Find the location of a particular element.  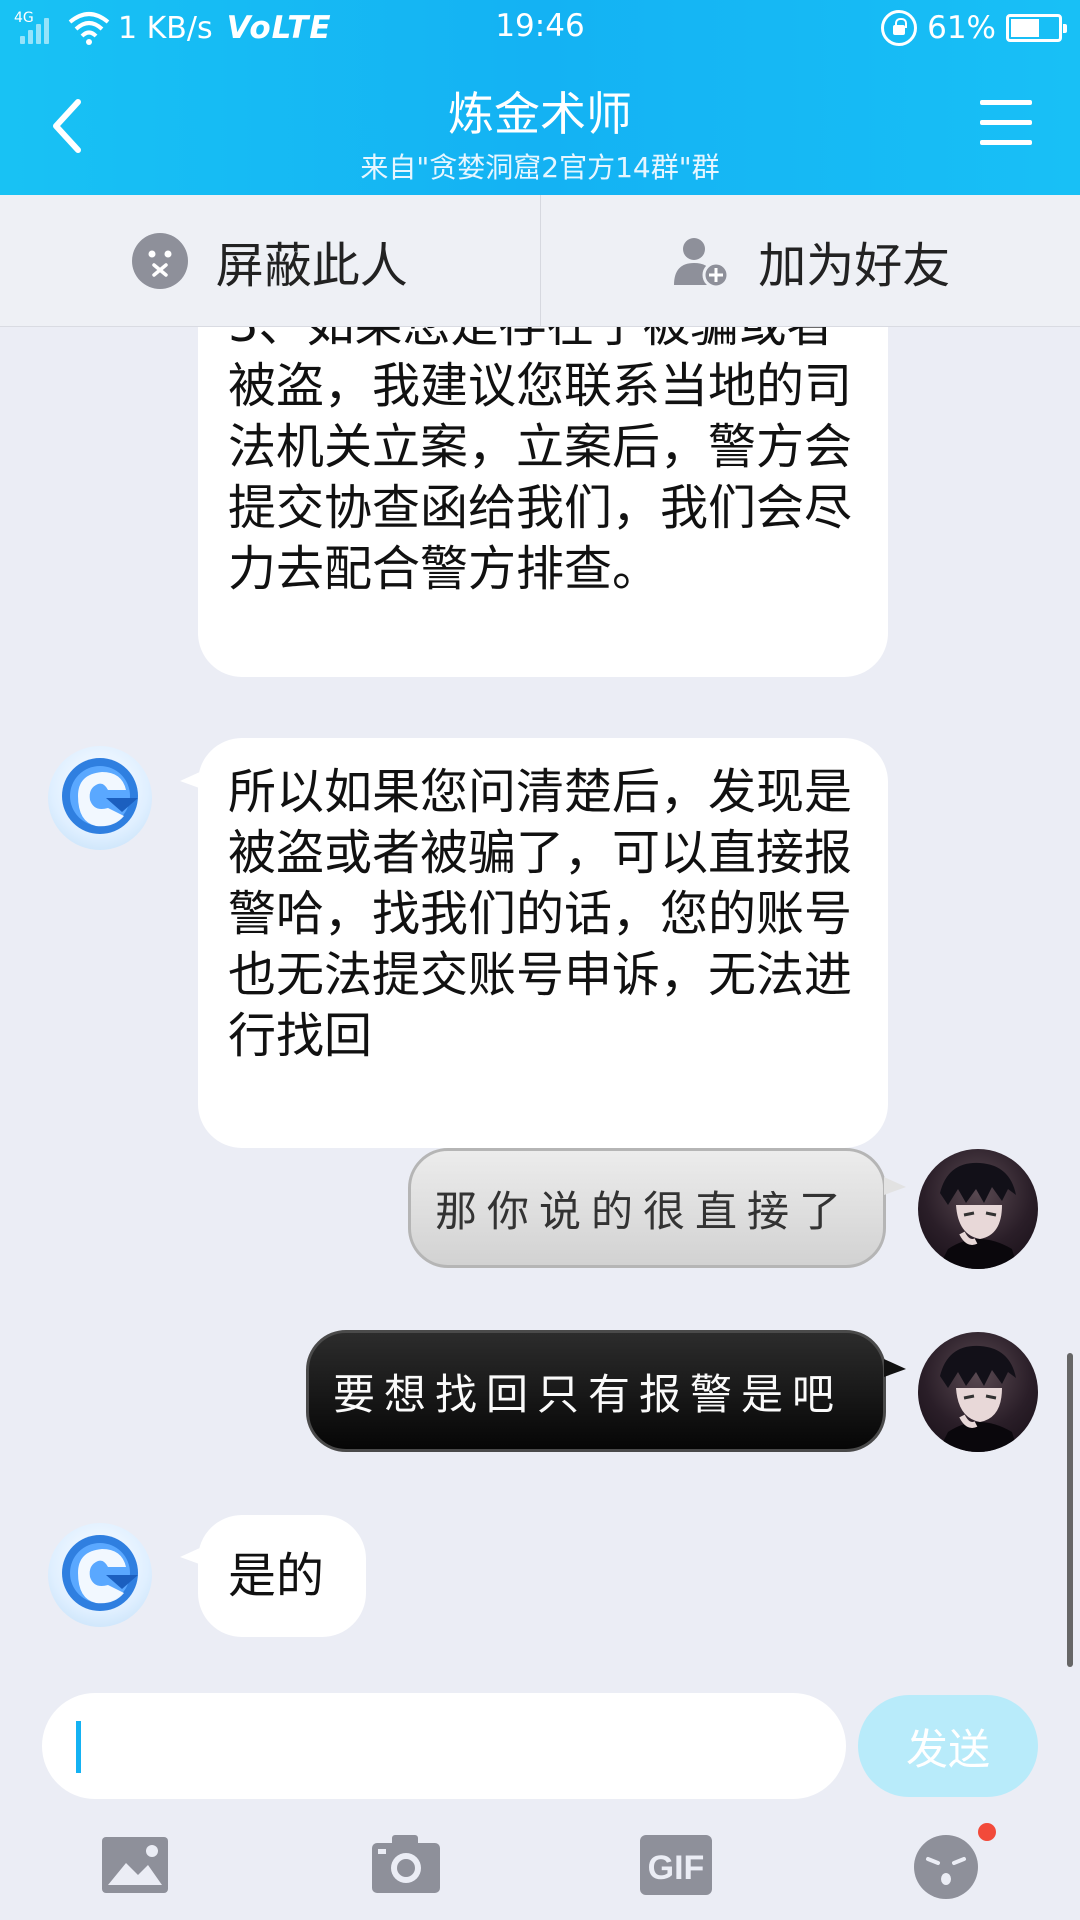

image-icon is located at coordinates (135, 1865).